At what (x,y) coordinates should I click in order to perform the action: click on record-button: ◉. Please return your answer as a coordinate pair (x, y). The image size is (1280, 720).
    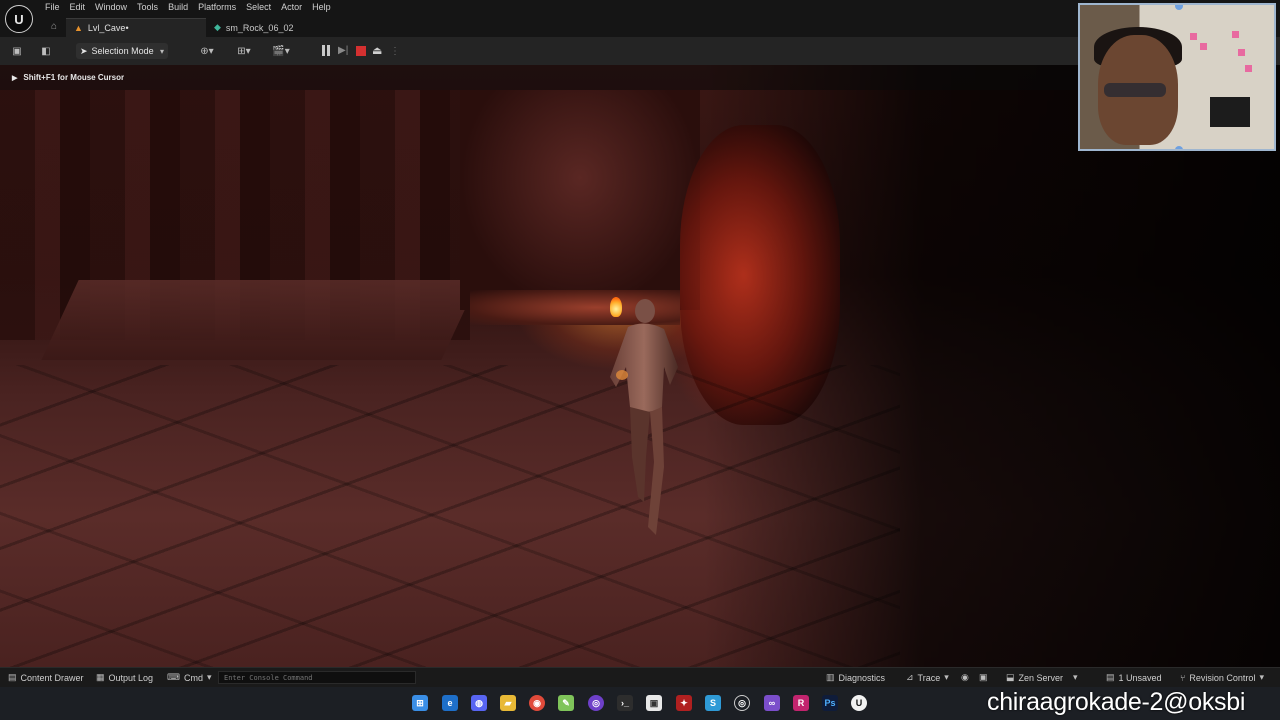
    Looking at the image, I should click on (965, 677).